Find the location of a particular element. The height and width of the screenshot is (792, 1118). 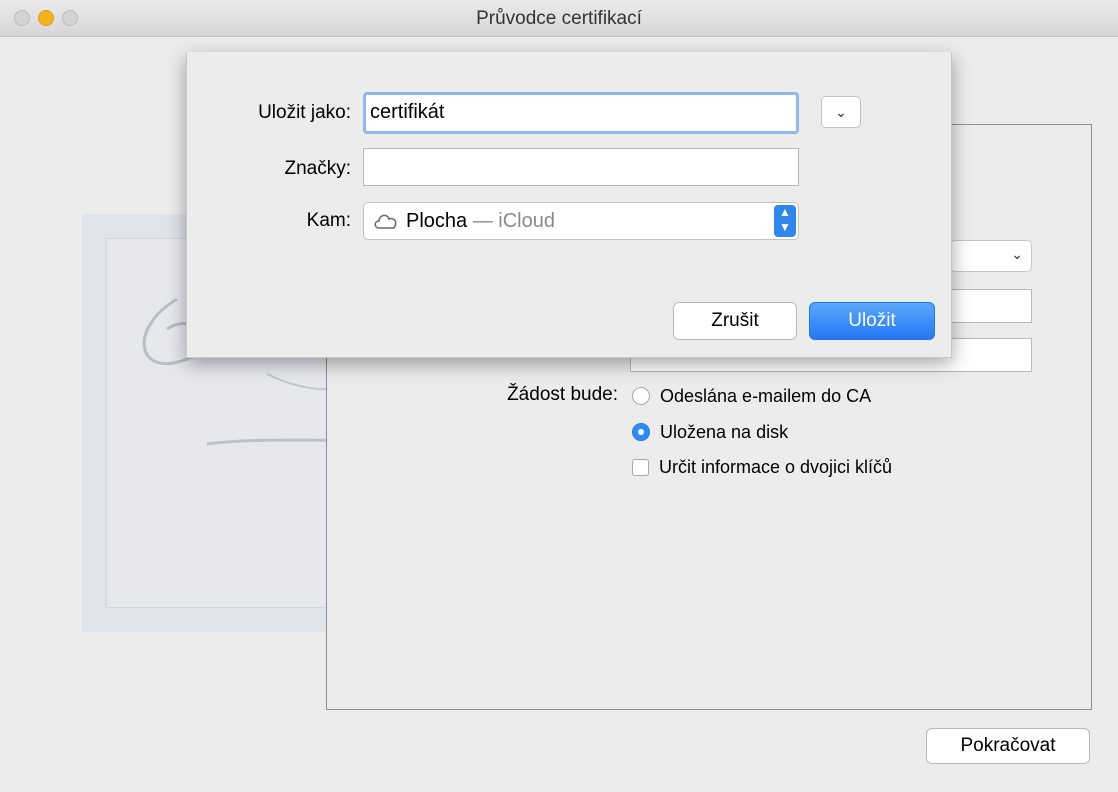

save-as-input: certifikát is located at coordinates (581, 113).